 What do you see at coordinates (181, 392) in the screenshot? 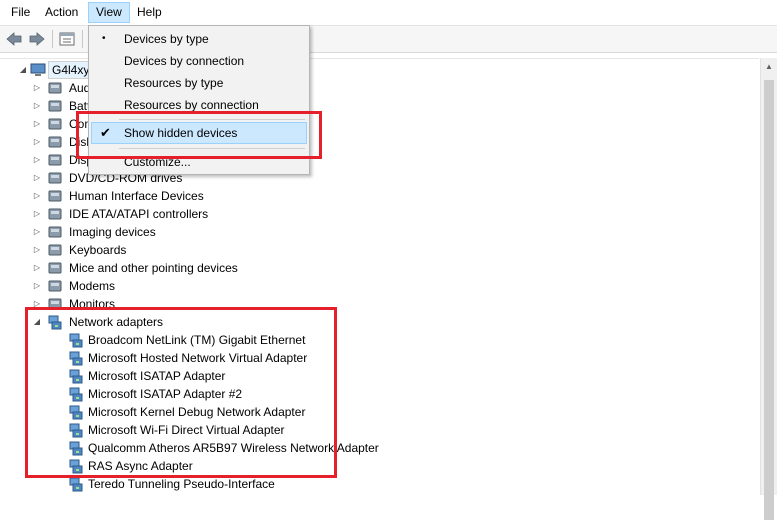
I see `highlight-box-network-adapters` at bounding box center [181, 392].